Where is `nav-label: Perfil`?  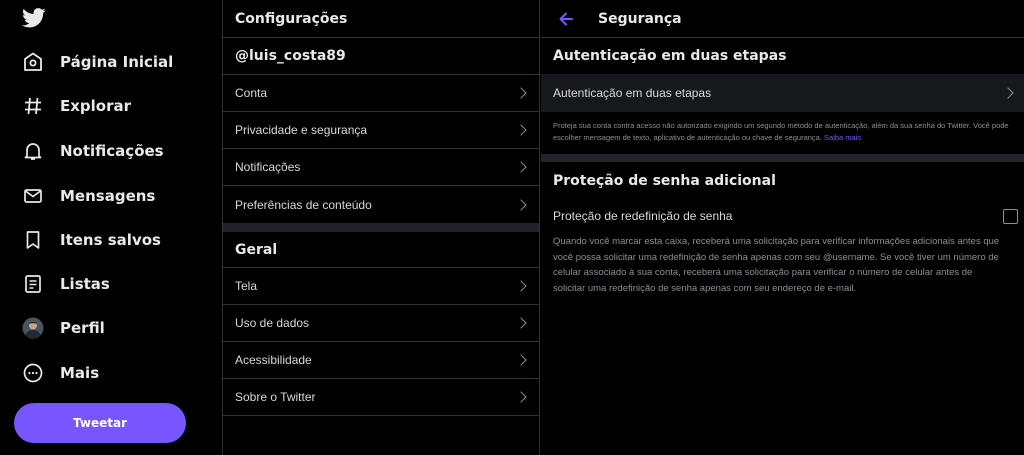
nav-label: Perfil is located at coordinates (82, 328).